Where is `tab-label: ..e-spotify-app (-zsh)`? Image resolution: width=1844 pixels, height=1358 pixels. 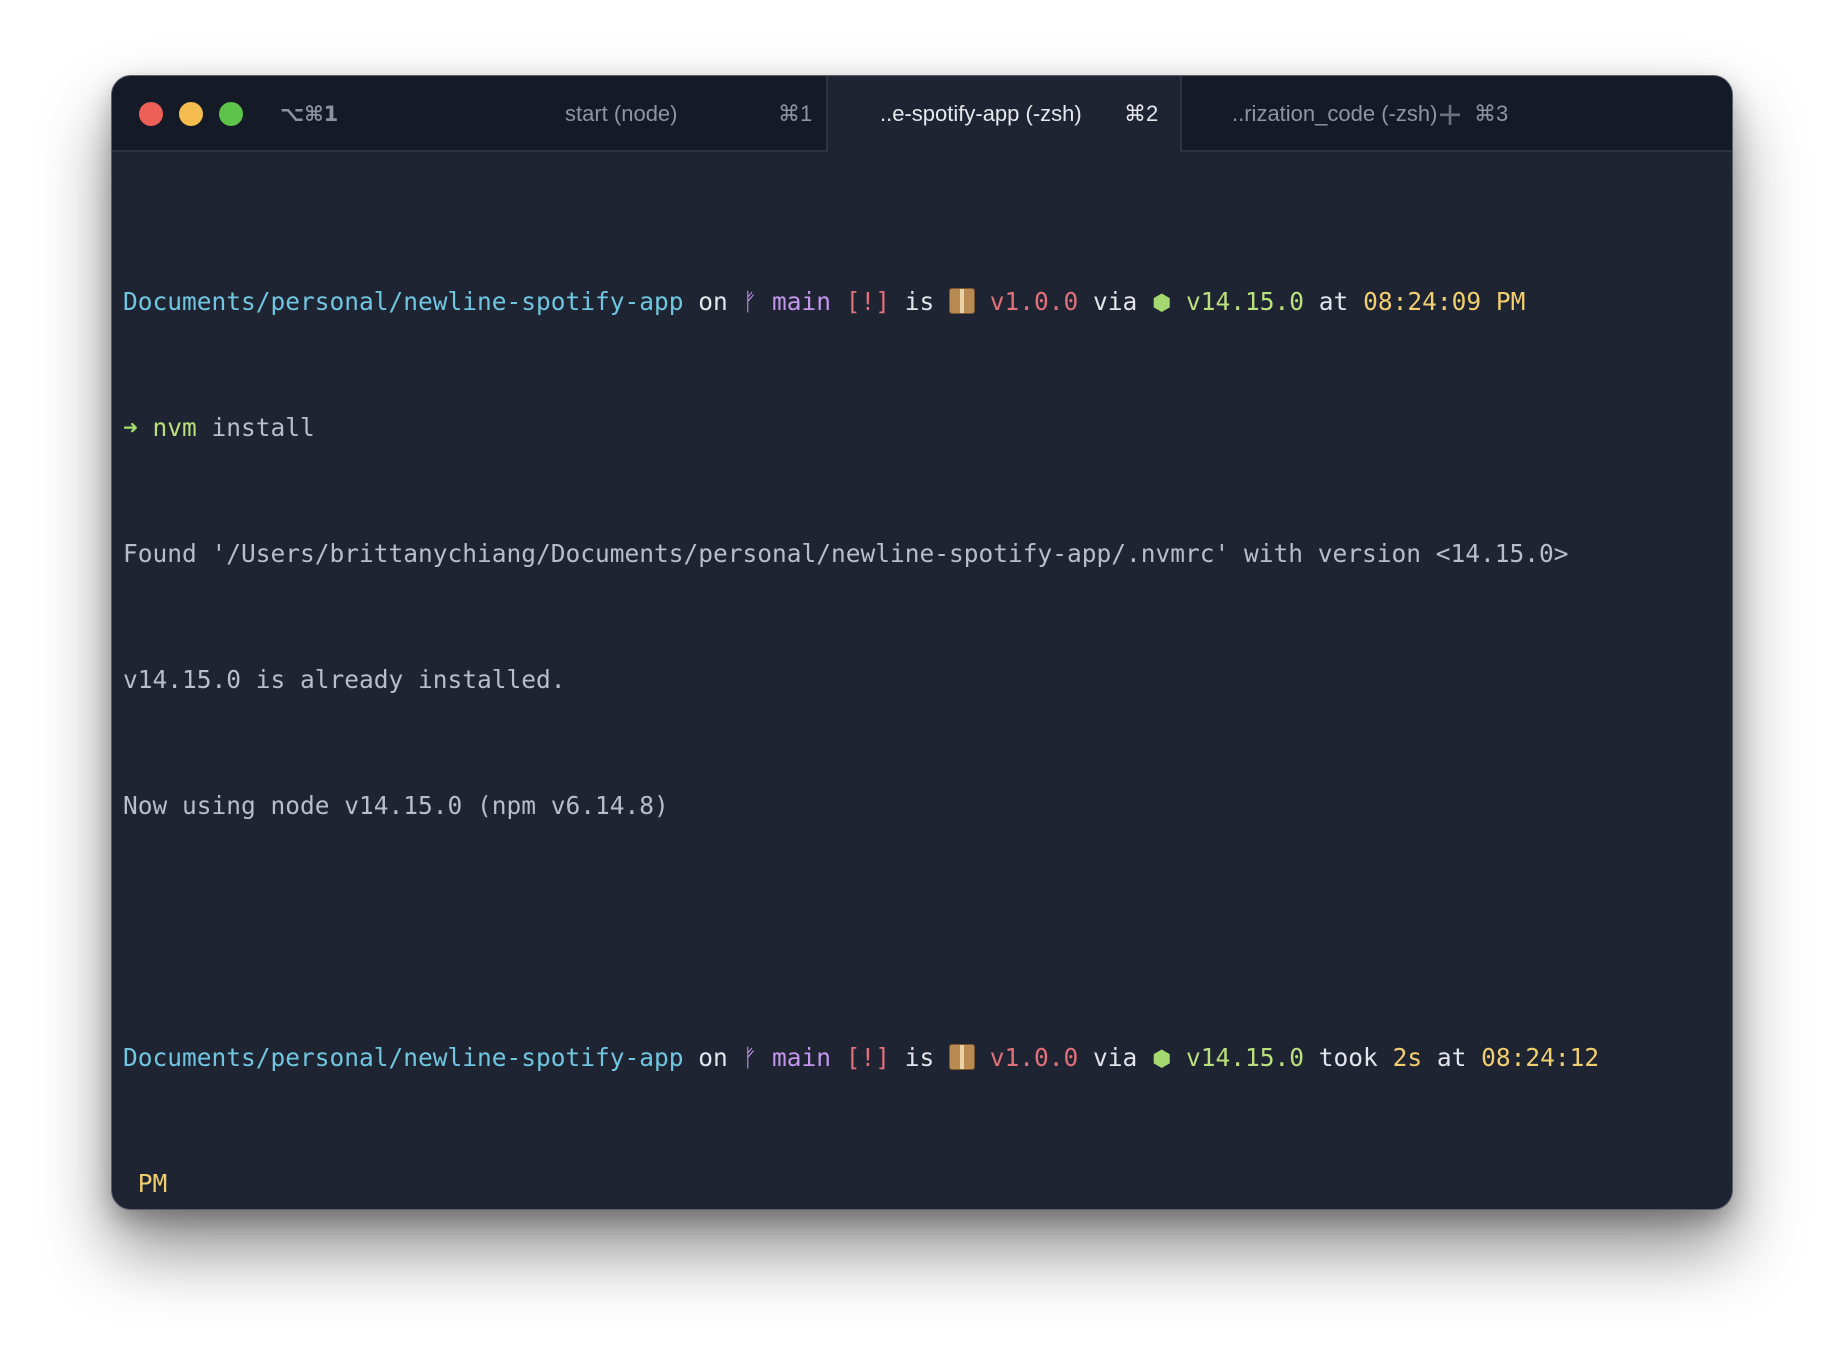 tab-label: ..e-spotify-app (-zsh) is located at coordinates (981, 113).